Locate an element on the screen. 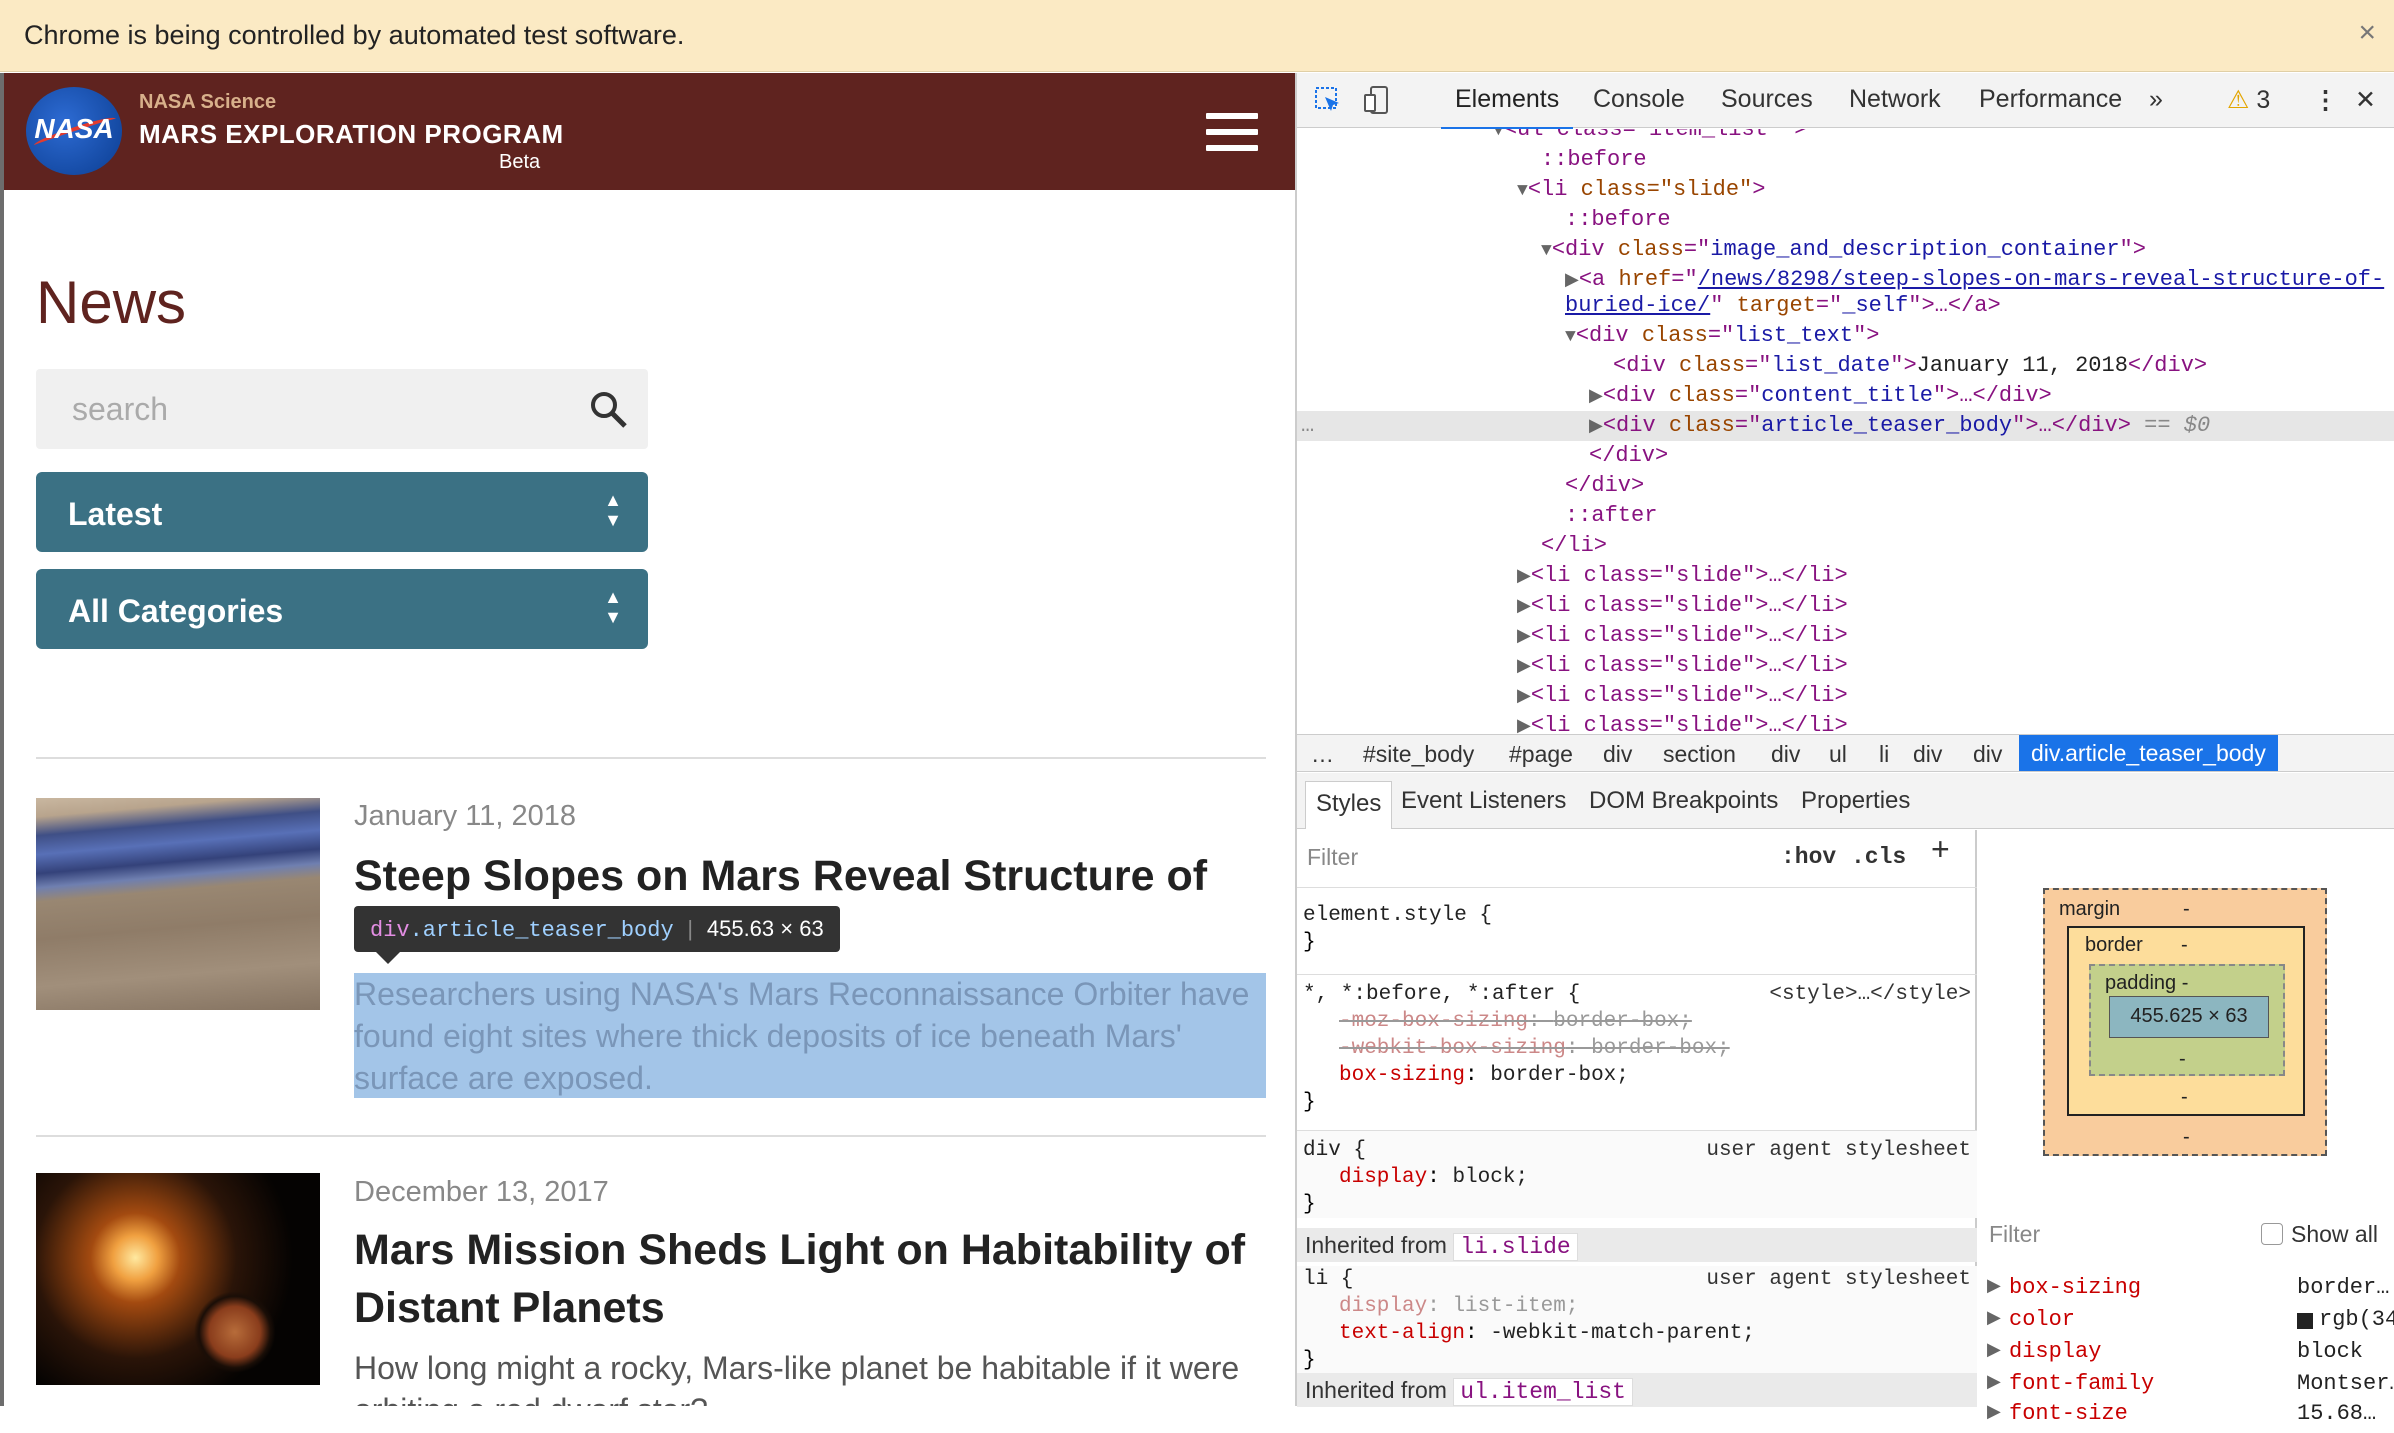 This screenshot has height=1433, width=2394. tab-performance: Performance is located at coordinates (2050, 99).